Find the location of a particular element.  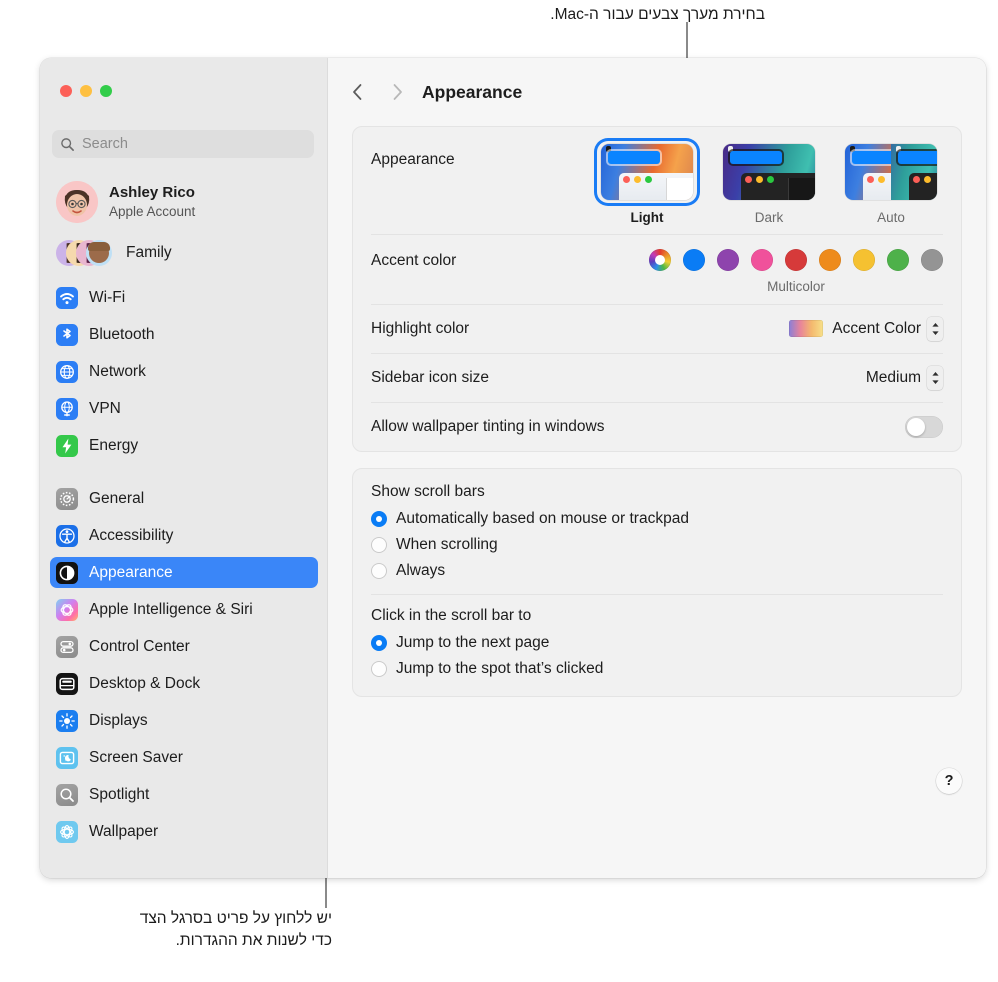

zoom-button is located at coordinates (106, 91).